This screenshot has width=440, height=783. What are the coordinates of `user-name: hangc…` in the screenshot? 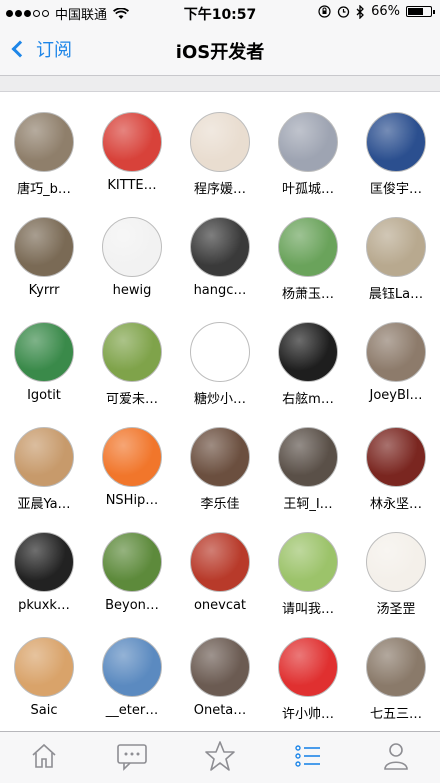 It's located at (220, 290).